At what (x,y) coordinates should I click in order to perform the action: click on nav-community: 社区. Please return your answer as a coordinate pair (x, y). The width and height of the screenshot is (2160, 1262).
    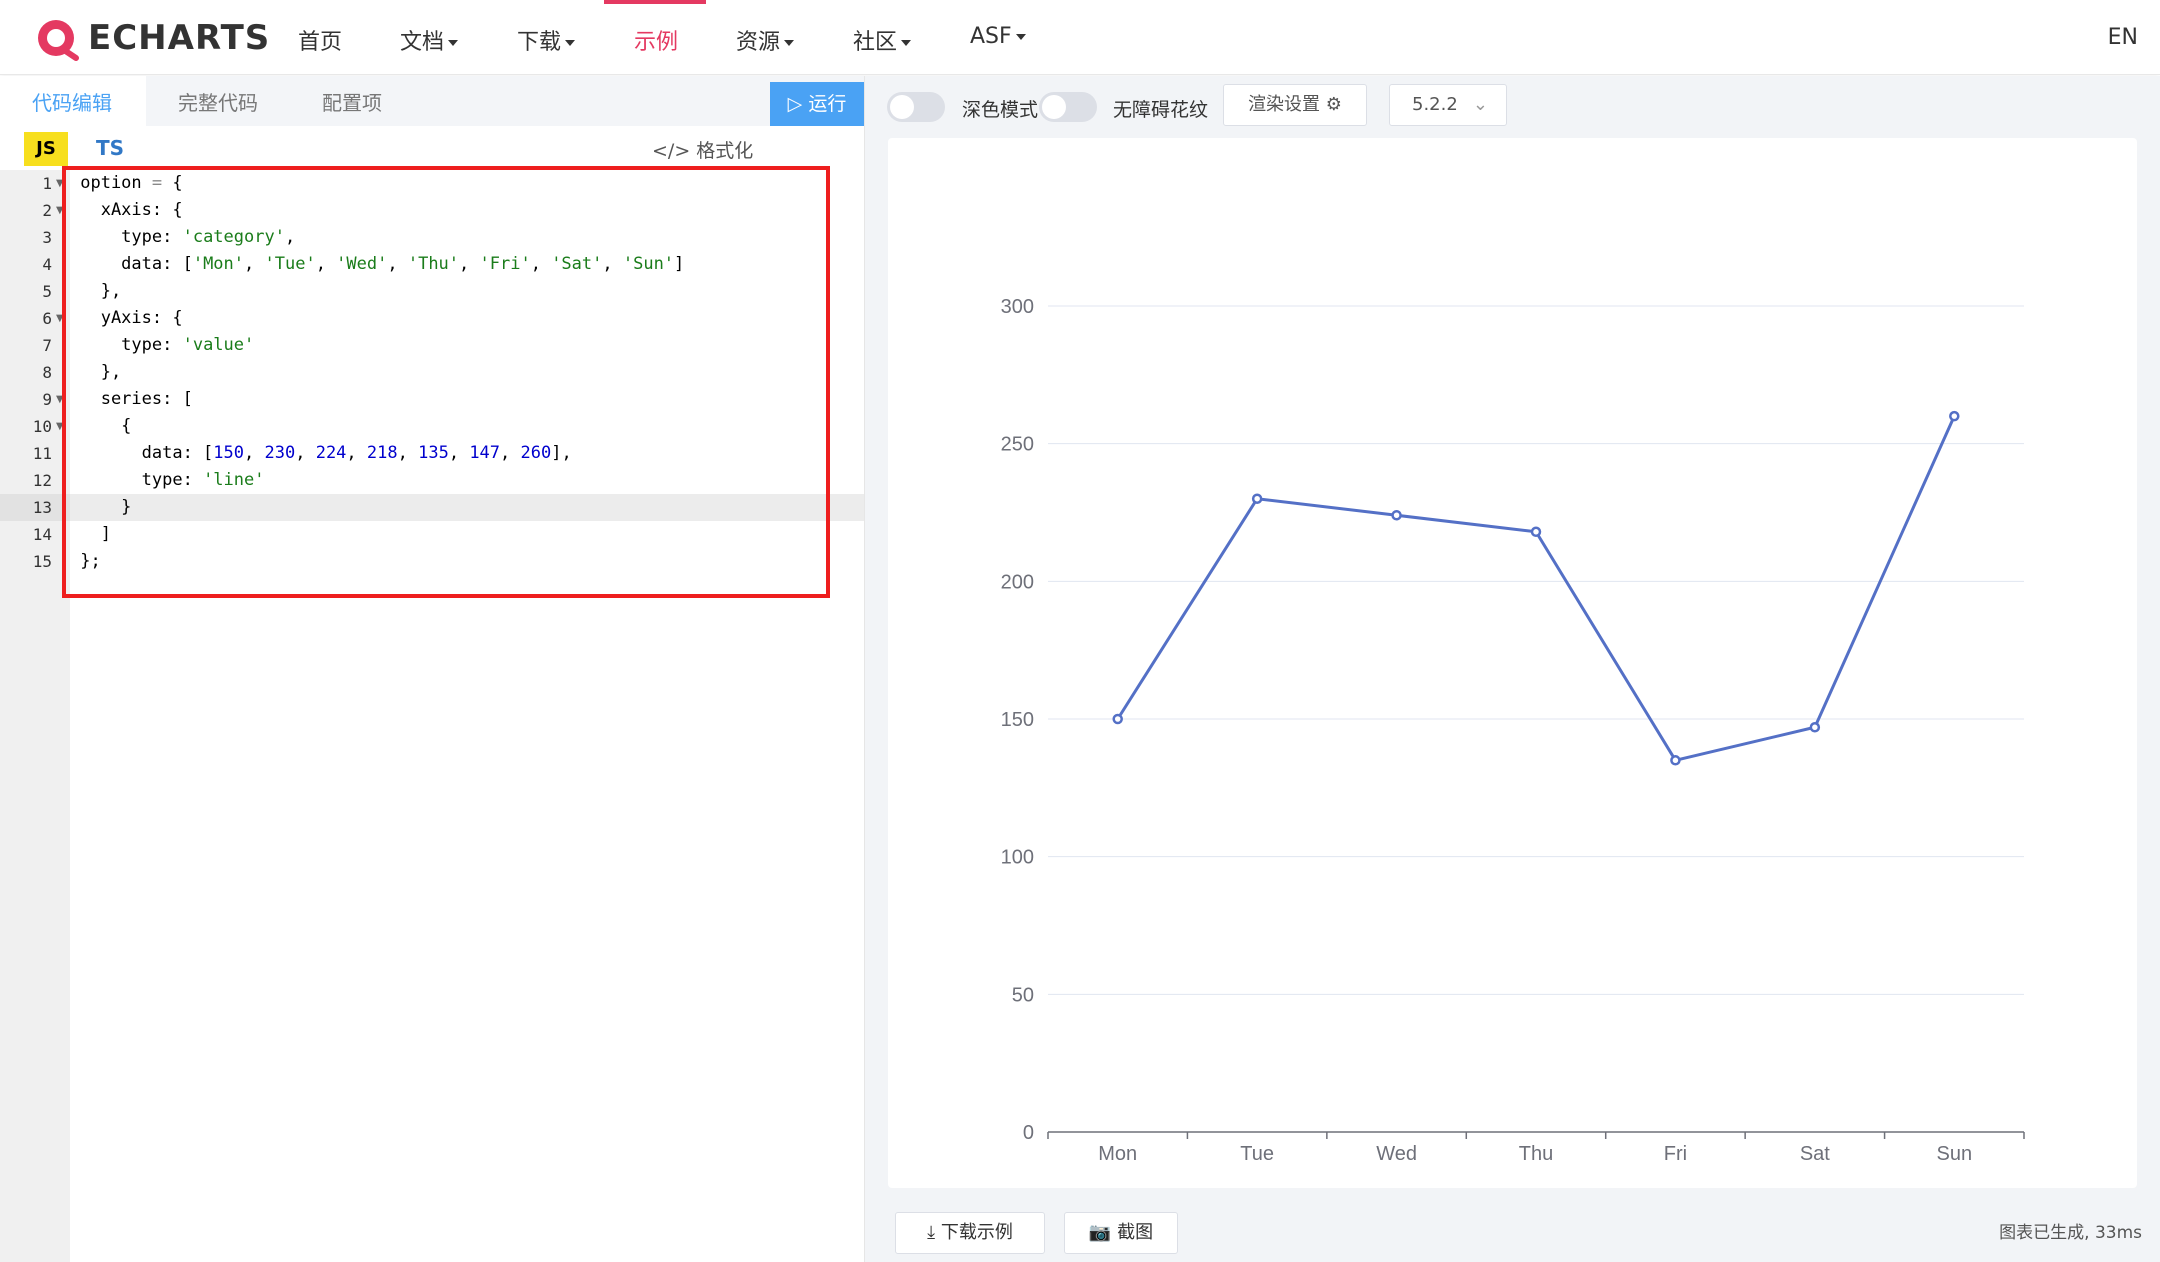
    Looking at the image, I should click on (882, 40).